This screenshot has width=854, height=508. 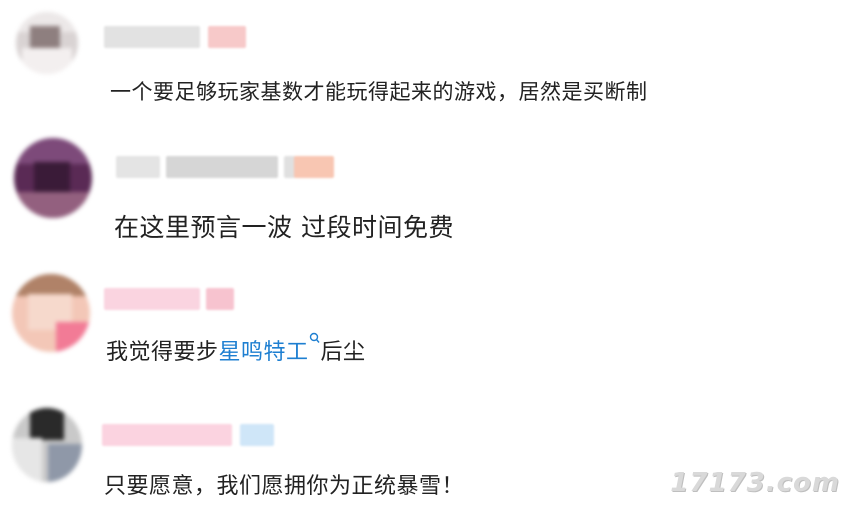 I want to click on watermark: 17173.com, so click(x=755, y=483).